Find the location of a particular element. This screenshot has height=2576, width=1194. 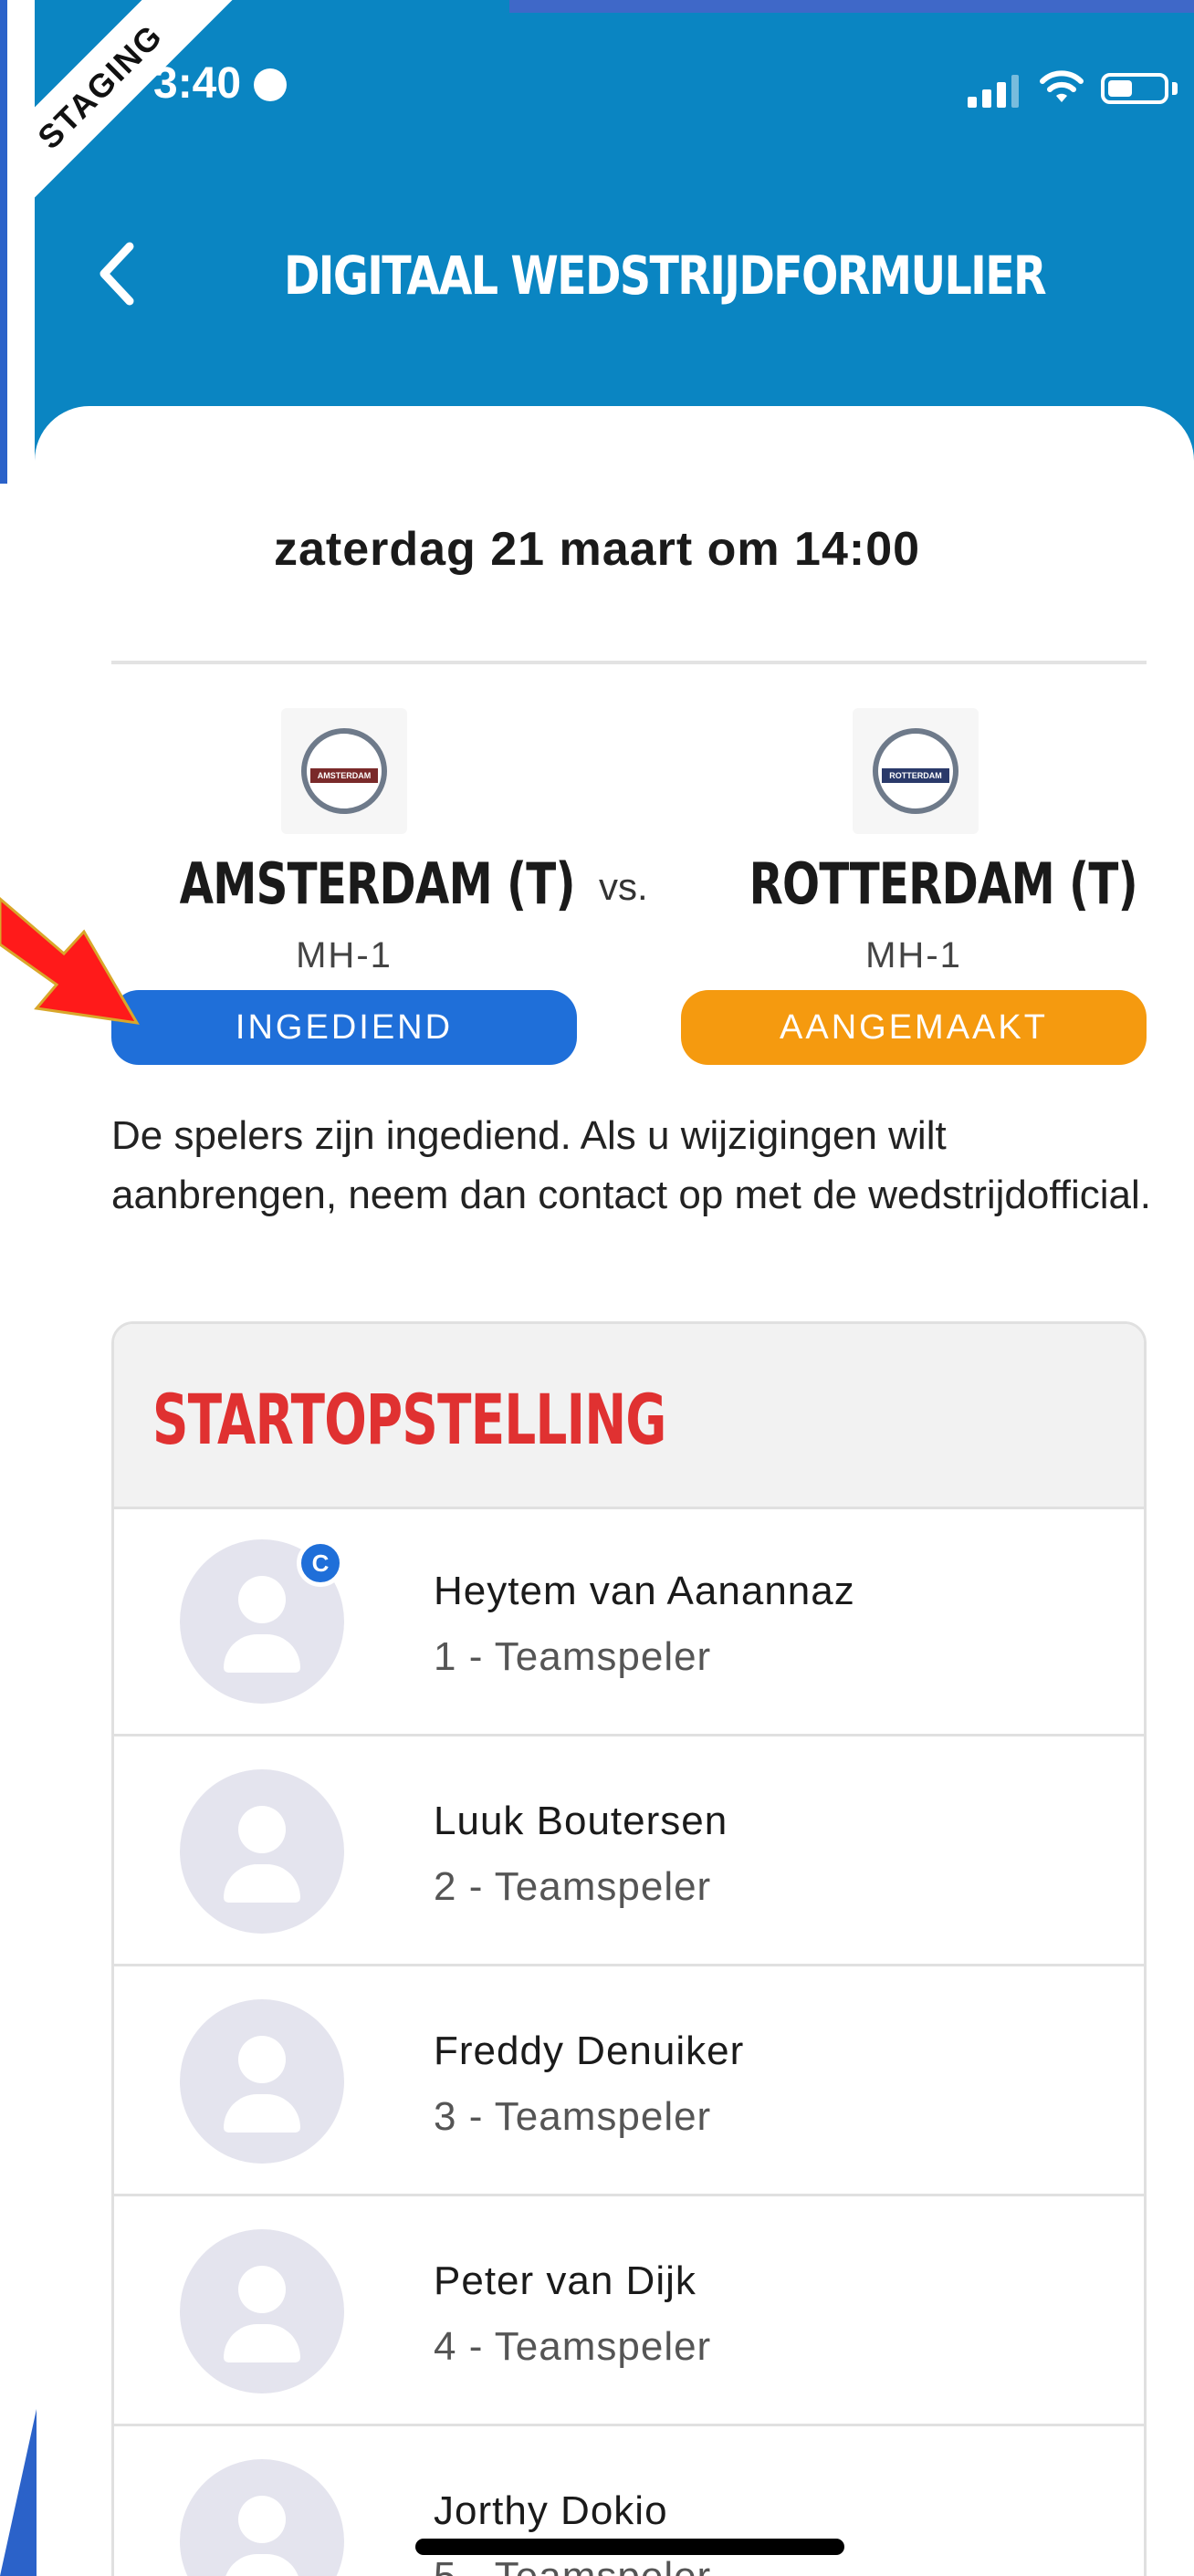

player-role: 1 - Teamspeler is located at coordinates (573, 1656).